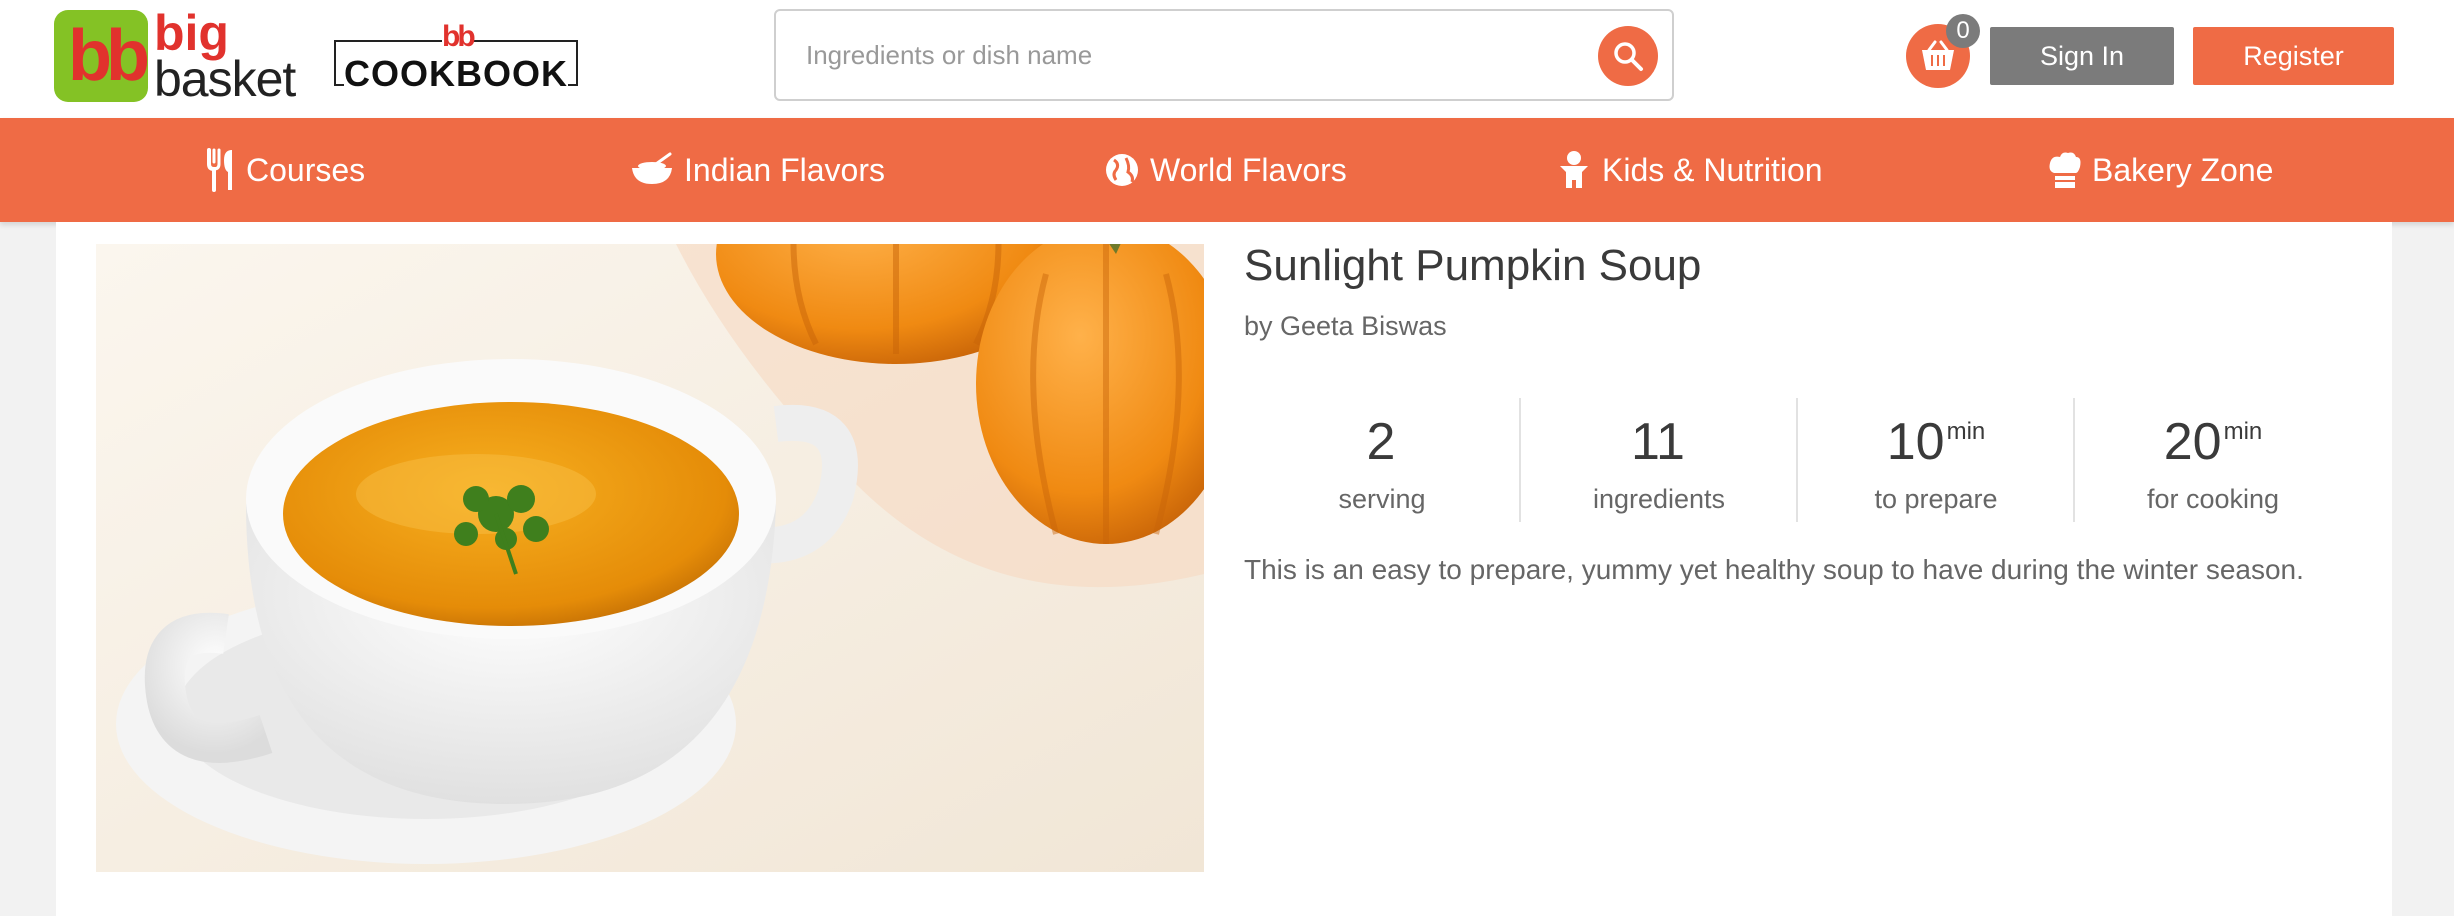 This screenshot has height=916, width=2454. I want to click on bowl-icon, so click(652, 170).